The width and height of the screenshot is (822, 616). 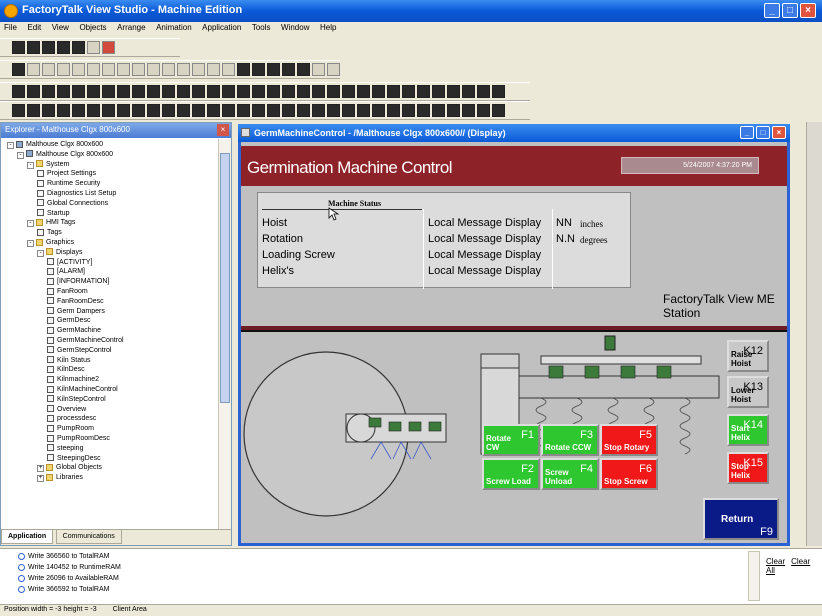 I want to click on tree-node: [INFORMATION], so click(x=78, y=281).